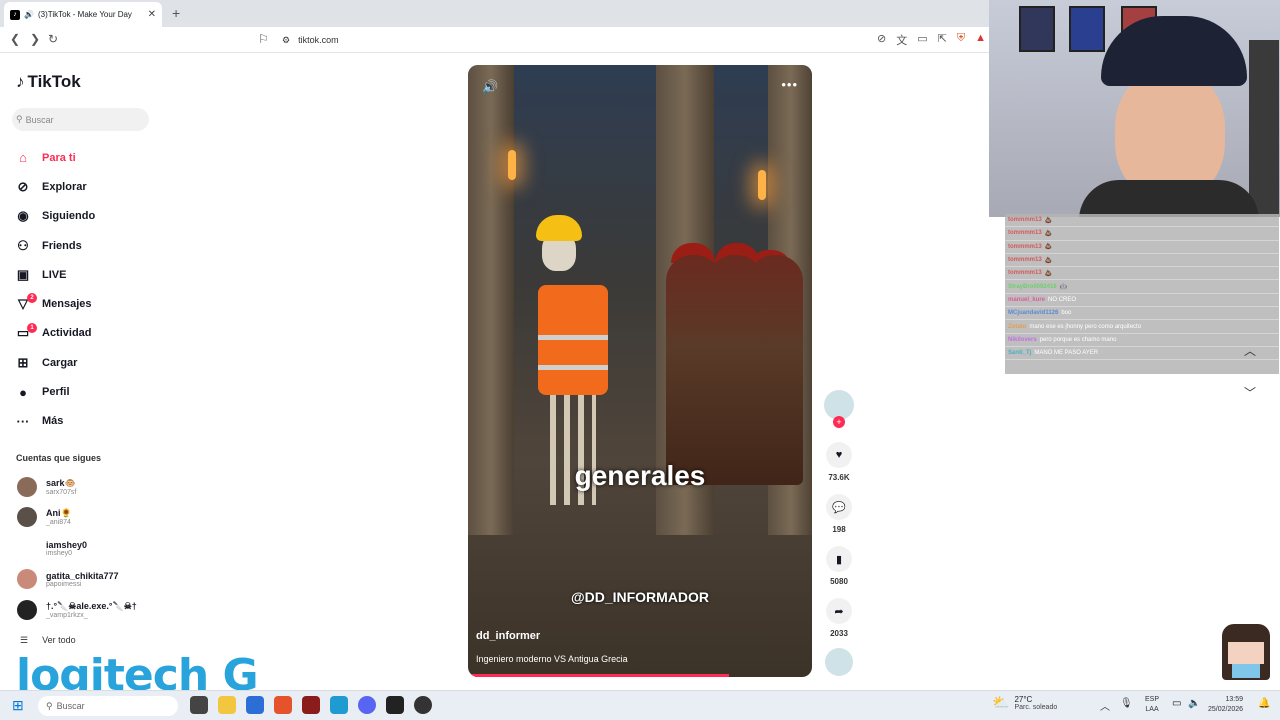  I want to click on account-name: gatita_chikita777, so click(82, 575).